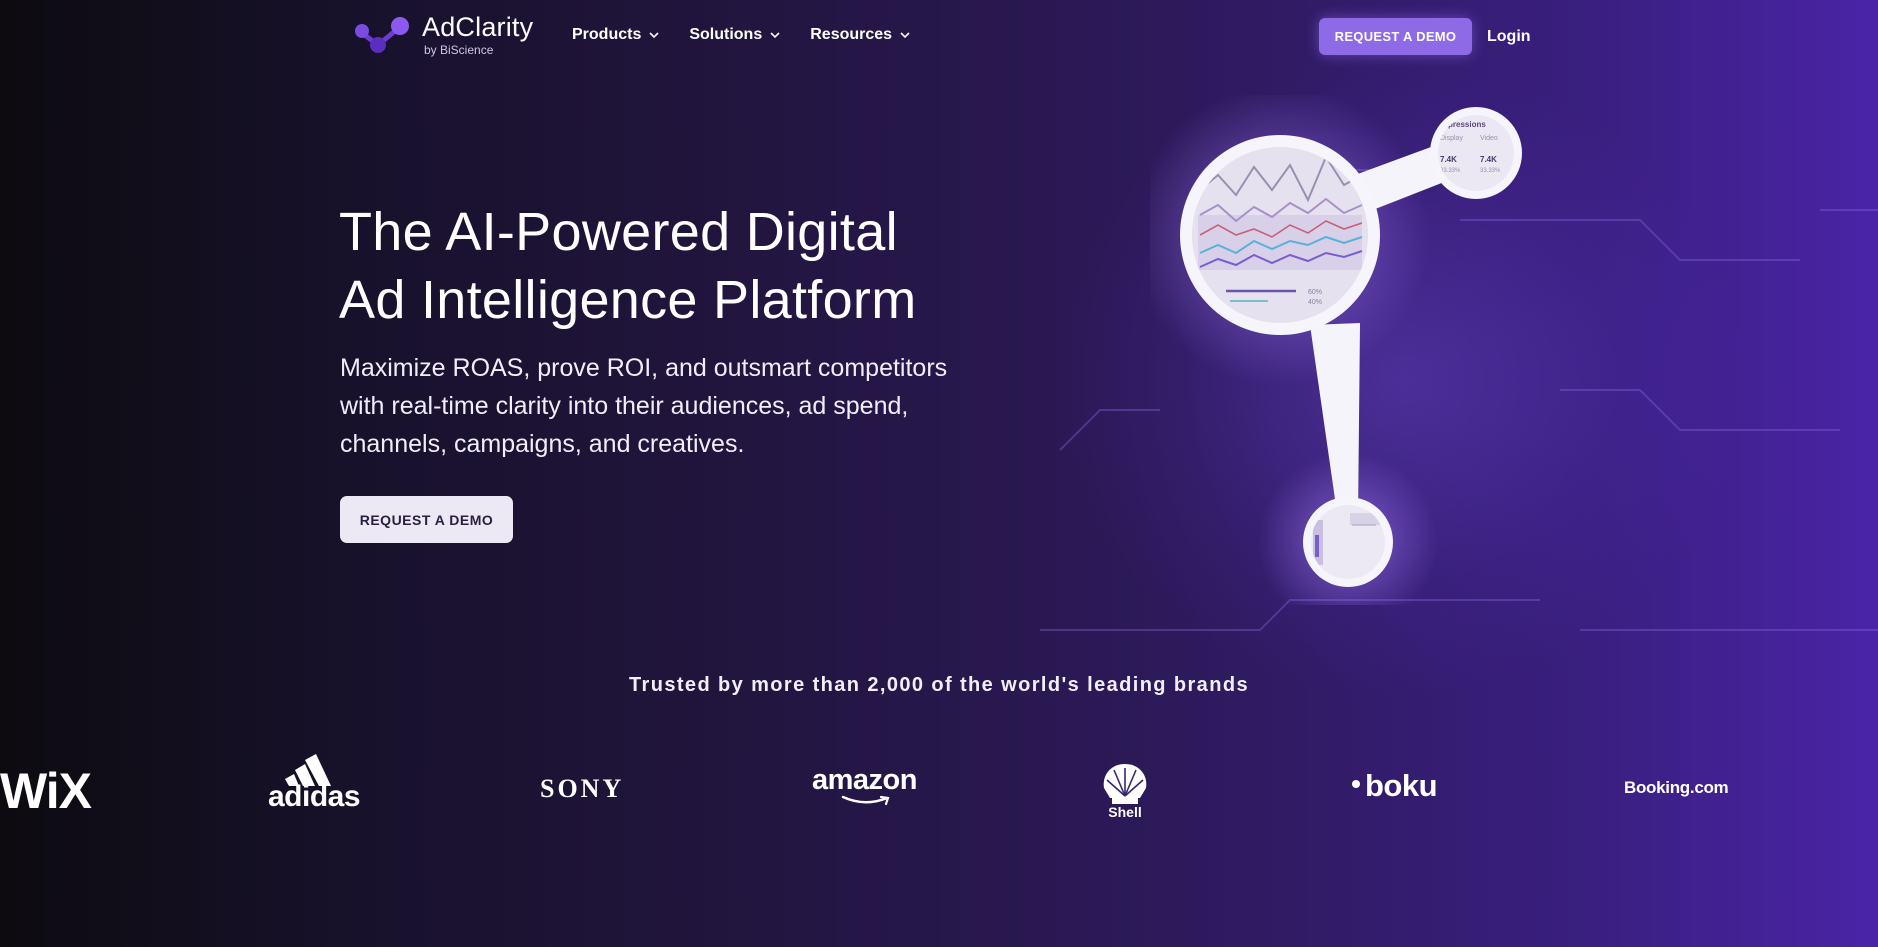 Image resolution: width=1878 pixels, height=947 pixels. I want to click on legend-value-2: 40%, so click(1315, 302).